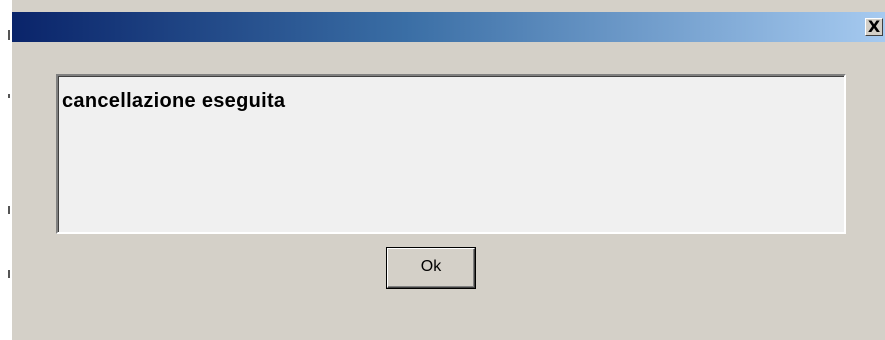 The width and height of the screenshot is (885, 340). I want to click on close-button: X, so click(874, 27).